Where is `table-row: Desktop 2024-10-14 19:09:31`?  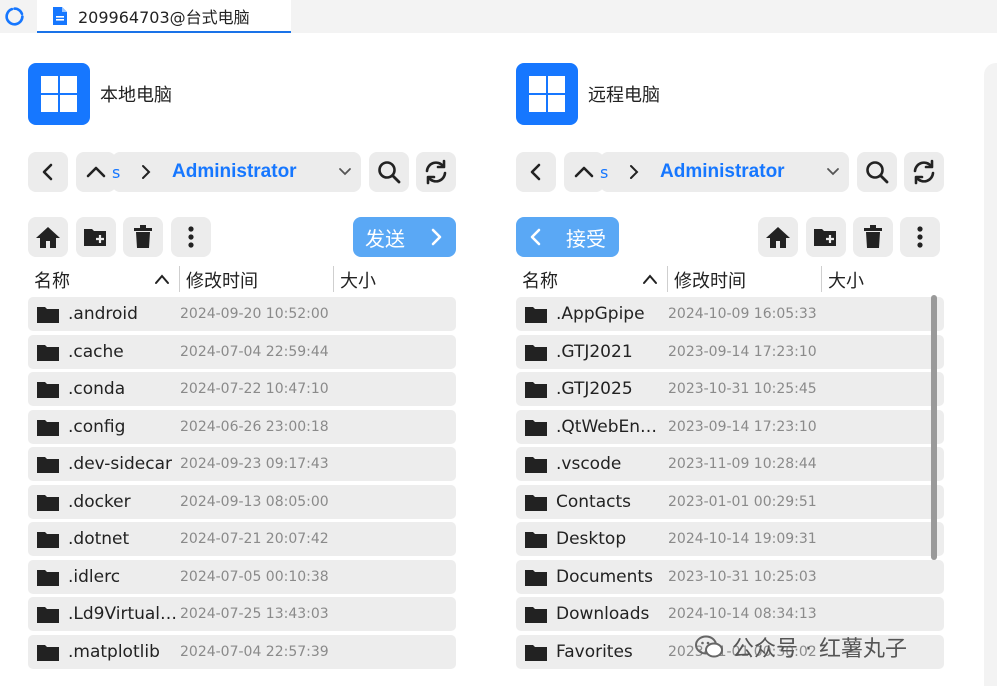
table-row: Desktop 2024-10-14 19:09:31 is located at coordinates (730, 539).